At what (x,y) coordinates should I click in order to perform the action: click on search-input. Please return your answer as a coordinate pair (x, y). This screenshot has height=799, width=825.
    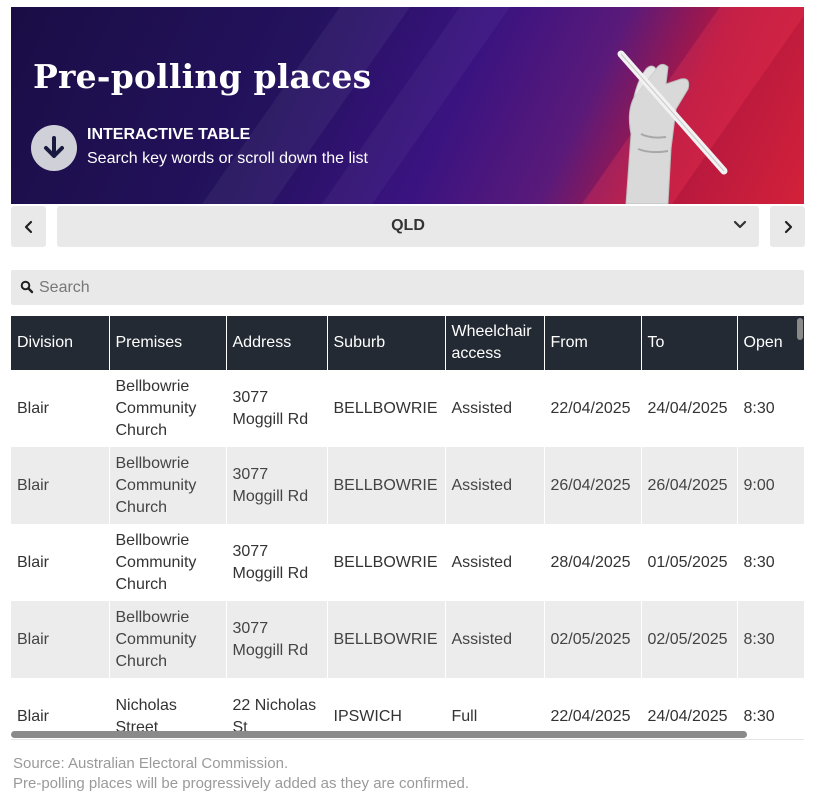
    Looking at the image, I should click on (414, 287).